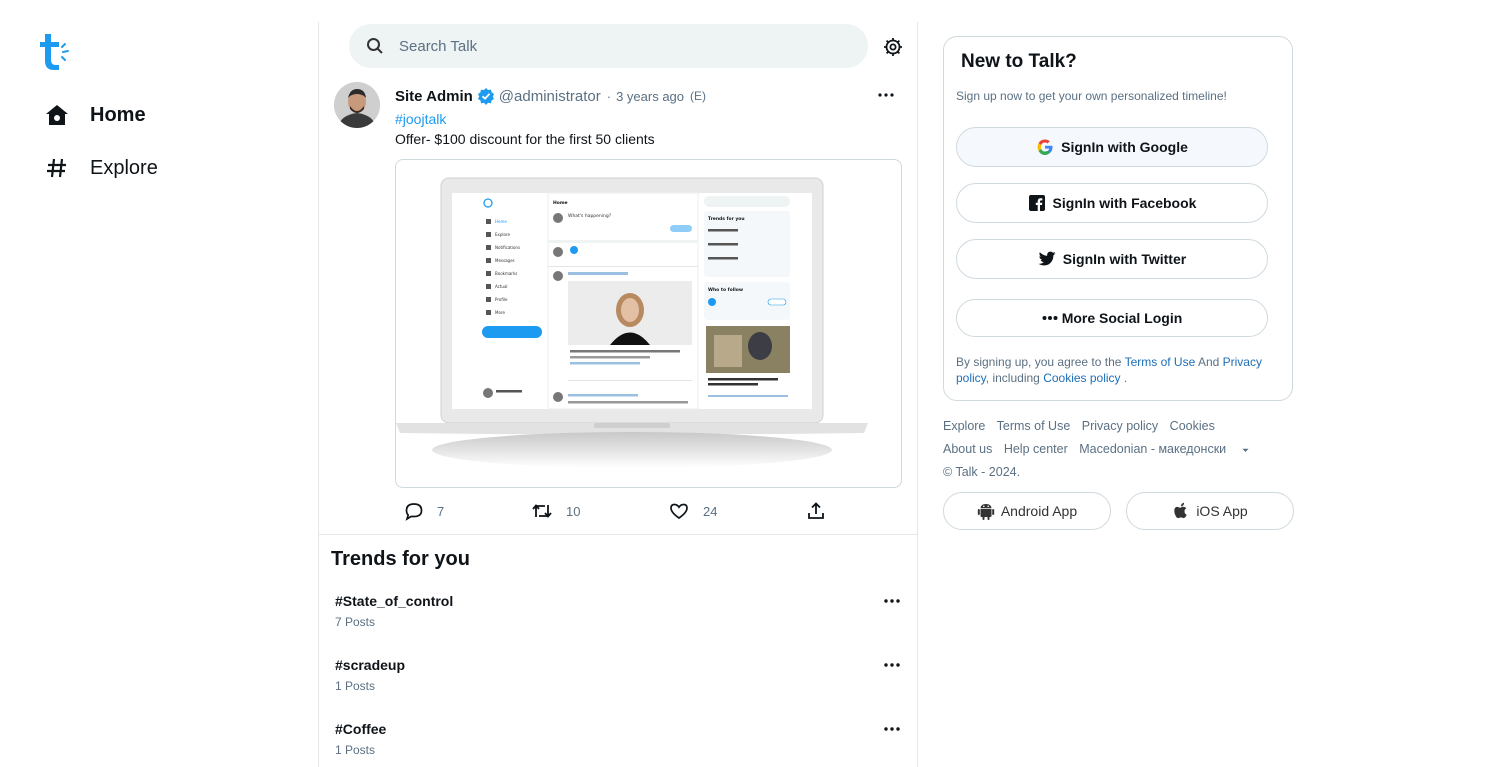  I want to click on mini-trends: Trends for you, so click(726, 219).